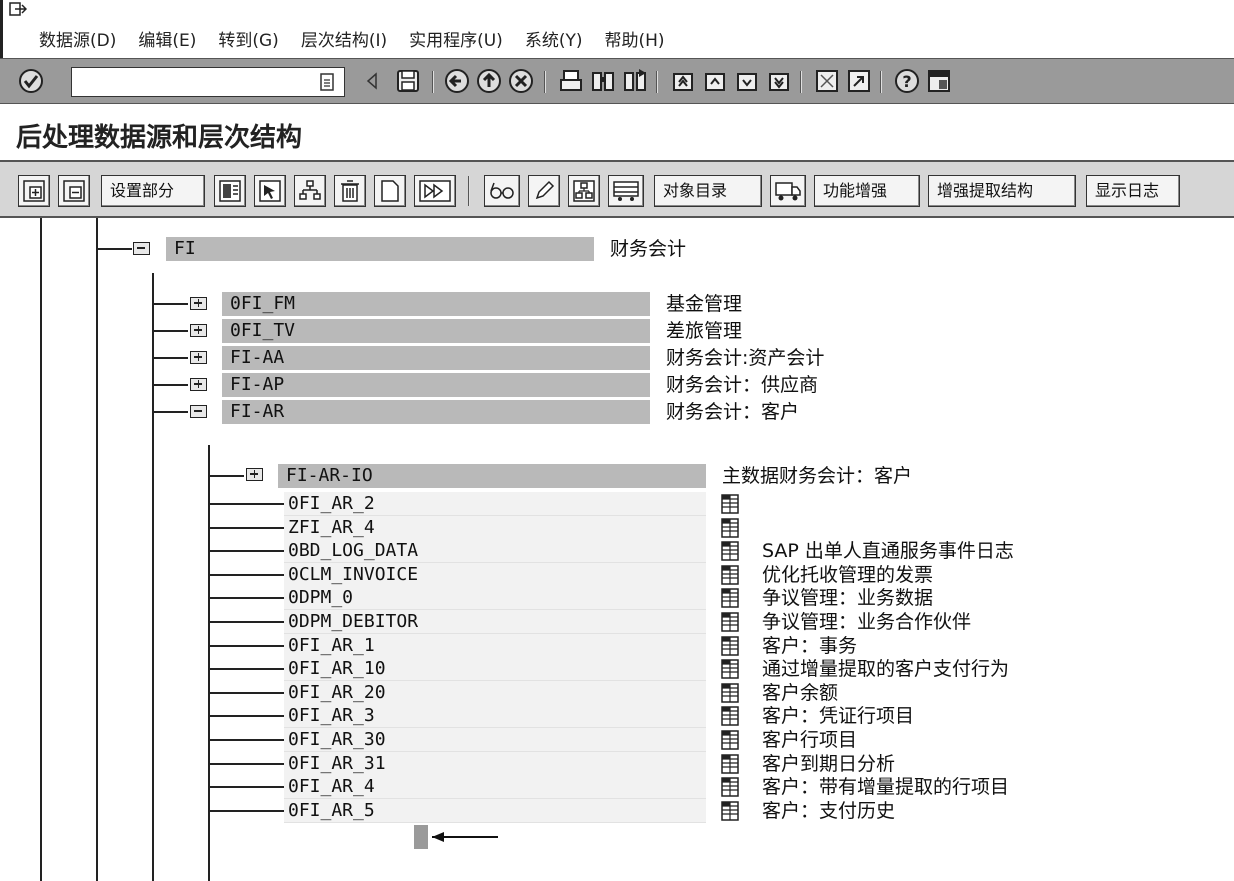  Describe the element at coordinates (800, 693) in the screenshot. I see `datasource-description: 客户余额` at that location.